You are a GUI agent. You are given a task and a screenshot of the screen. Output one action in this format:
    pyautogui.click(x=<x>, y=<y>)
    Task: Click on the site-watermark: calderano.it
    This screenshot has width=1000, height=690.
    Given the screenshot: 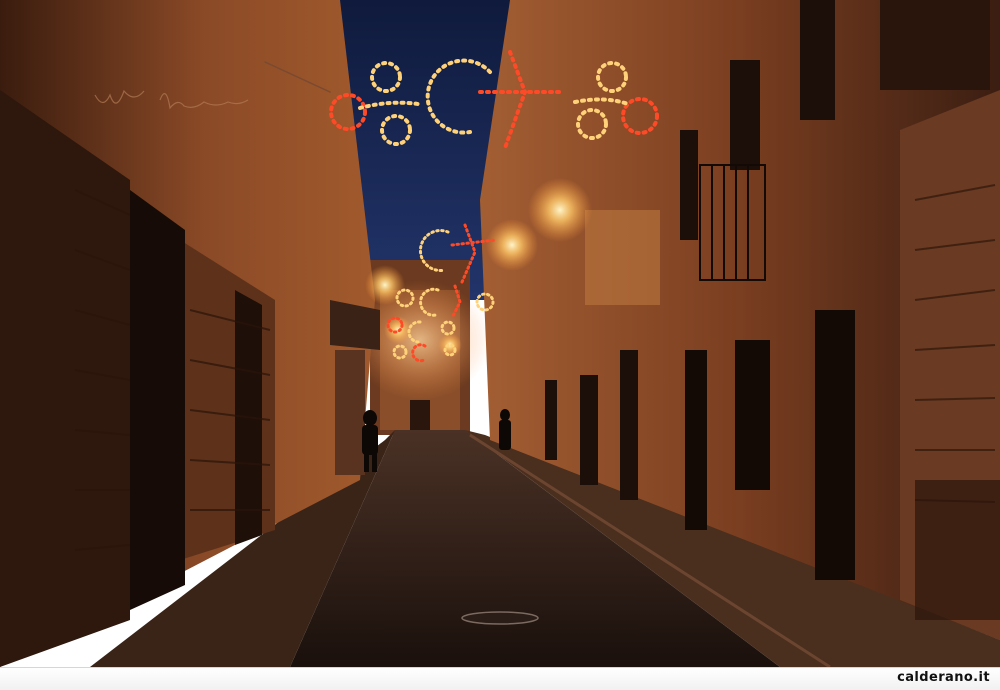 What is the action you would take?
    pyautogui.click(x=943, y=677)
    